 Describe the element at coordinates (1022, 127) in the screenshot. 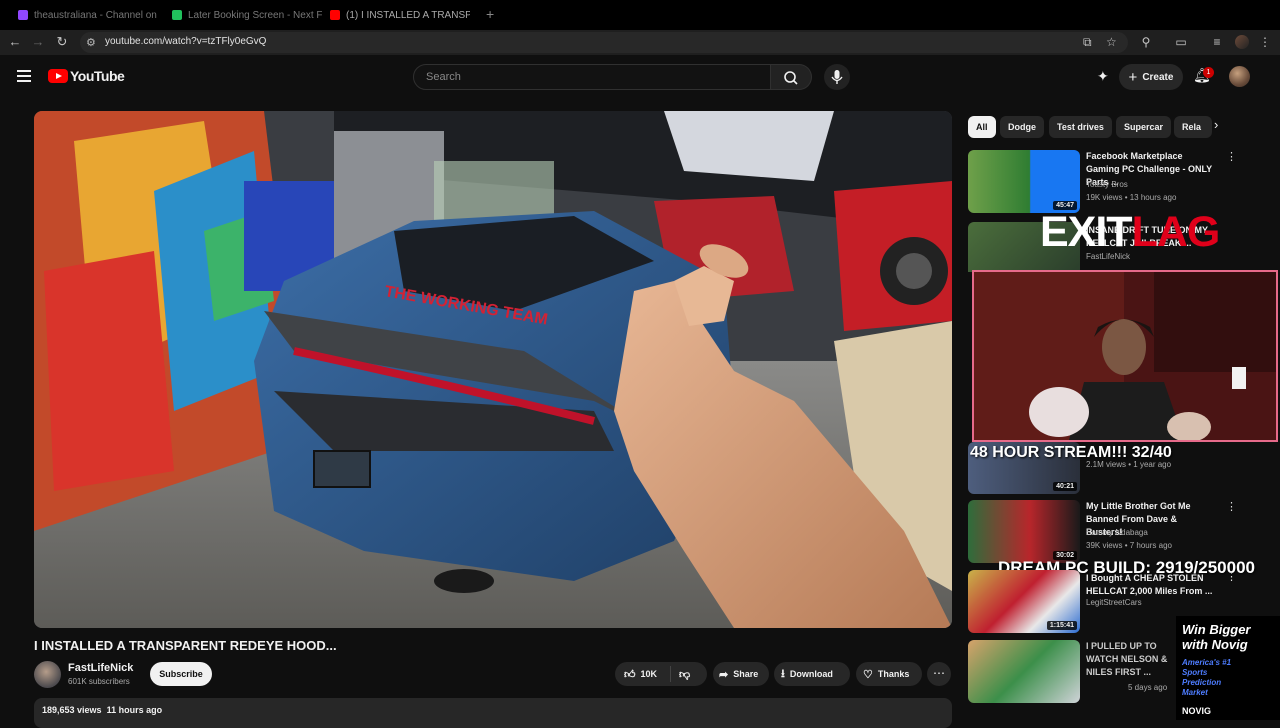

I see `chip-dodge: Dodge` at that location.